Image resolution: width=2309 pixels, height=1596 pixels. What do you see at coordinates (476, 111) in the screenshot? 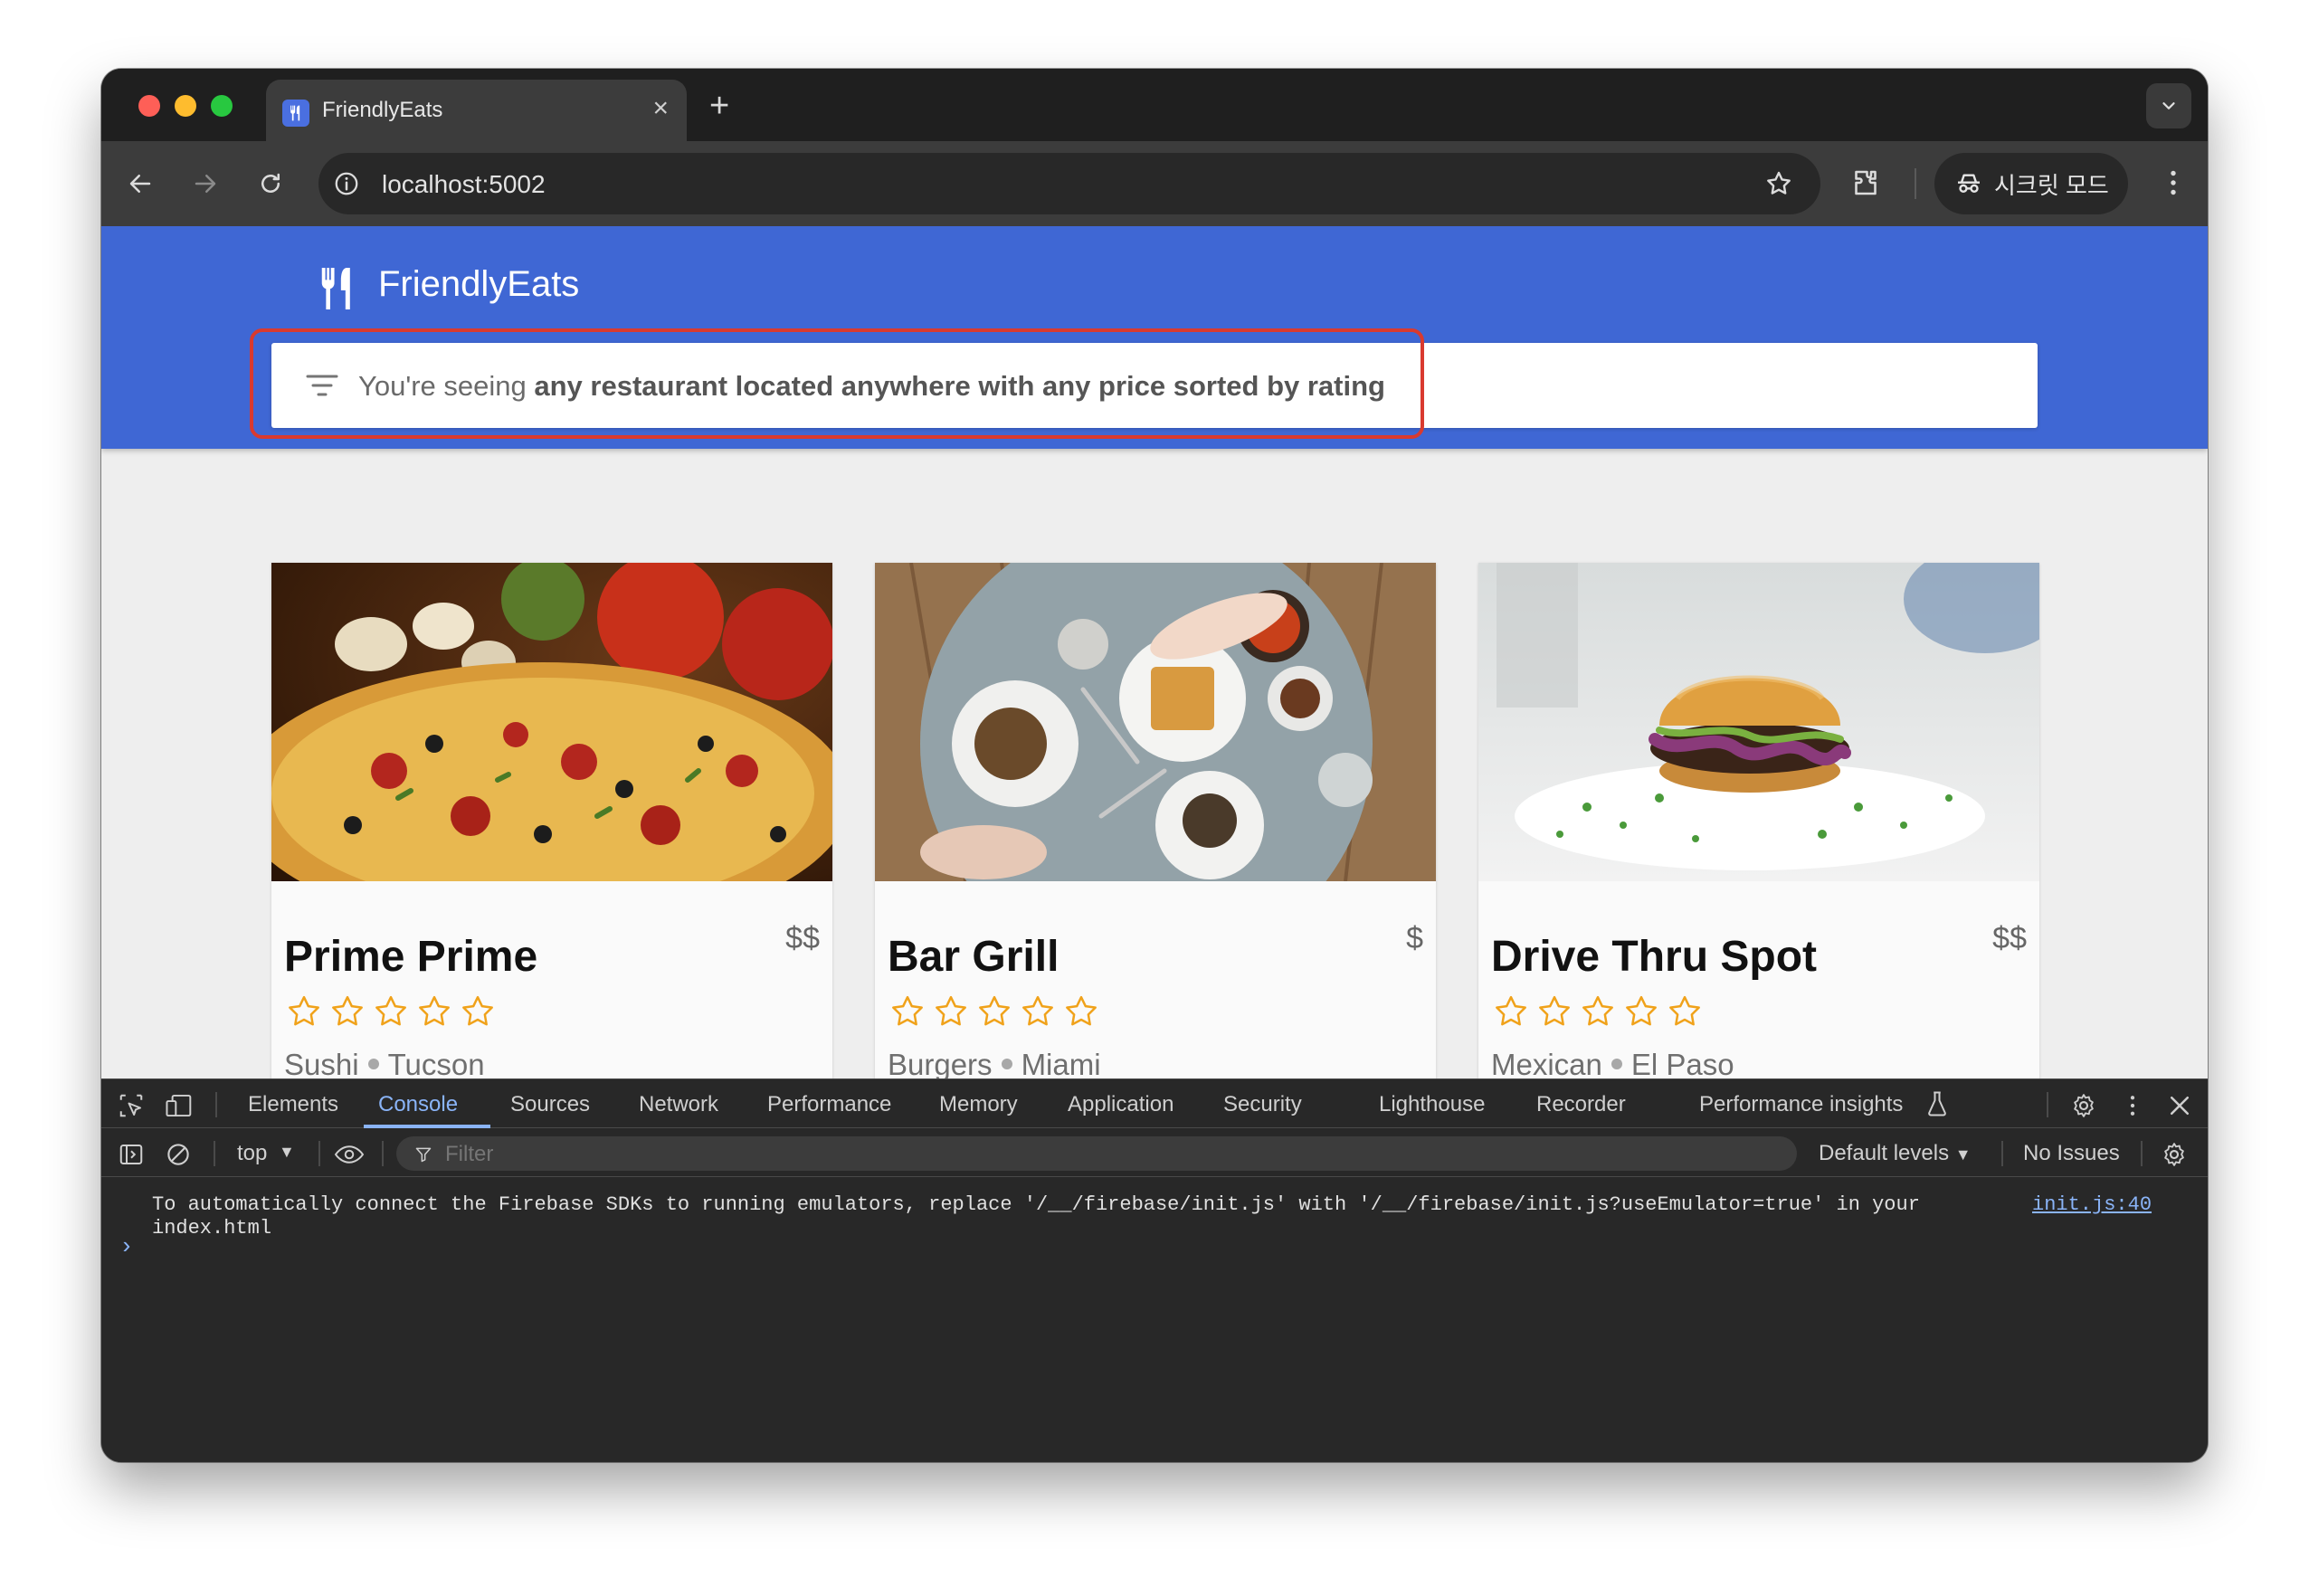
I see `browser-tab: FriendlyEats ×` at bounding box center [476, 111].